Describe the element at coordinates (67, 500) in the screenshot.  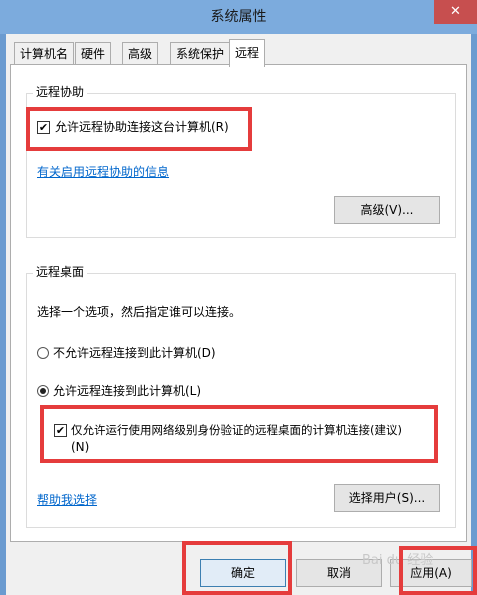
I see `help-me-choose-link: 帮助我选择` at that location.